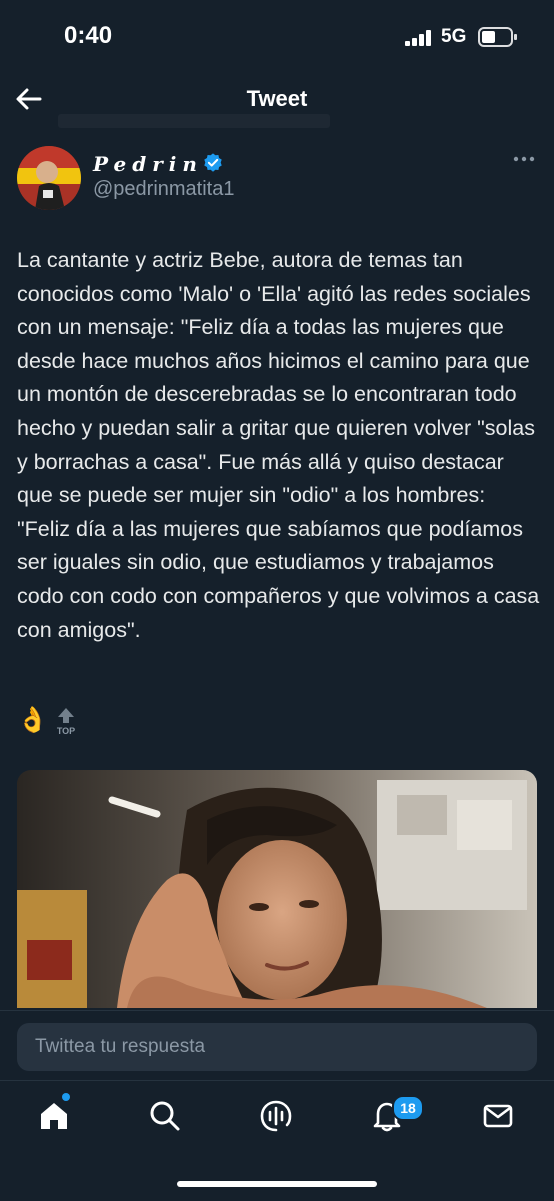  Describe the element at coordinates (148, 164) in the screenshot. I see `author-display-name: Pedrin` at that location.